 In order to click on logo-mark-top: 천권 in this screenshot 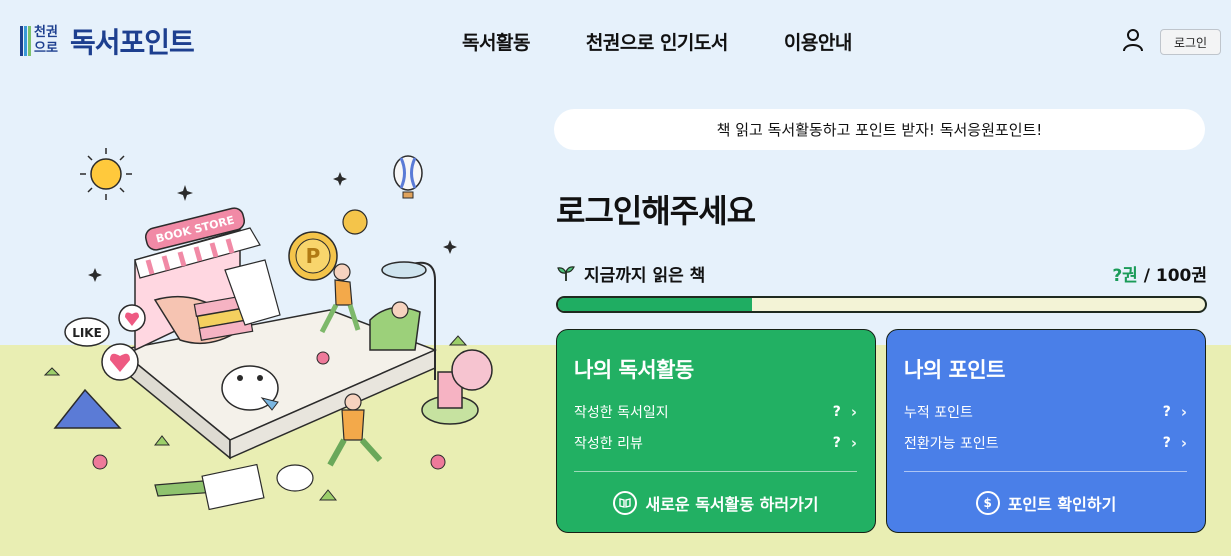, I will do `click(46, 32)`.